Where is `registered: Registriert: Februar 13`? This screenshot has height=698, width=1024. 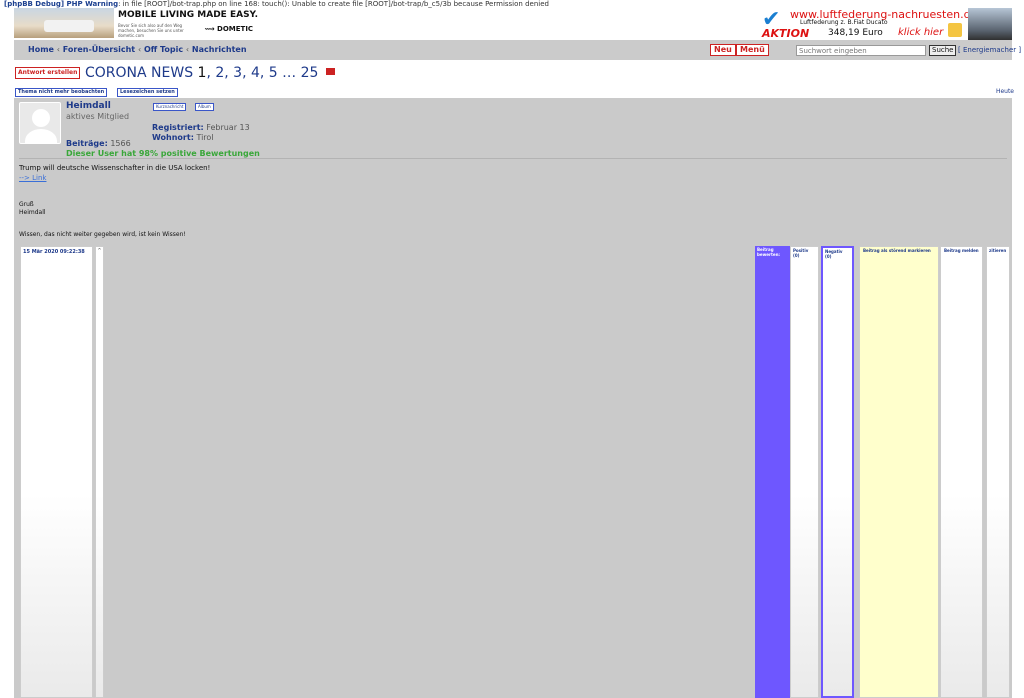
registered: Registriert: Februar 13 is located at coordinates (201, 127).